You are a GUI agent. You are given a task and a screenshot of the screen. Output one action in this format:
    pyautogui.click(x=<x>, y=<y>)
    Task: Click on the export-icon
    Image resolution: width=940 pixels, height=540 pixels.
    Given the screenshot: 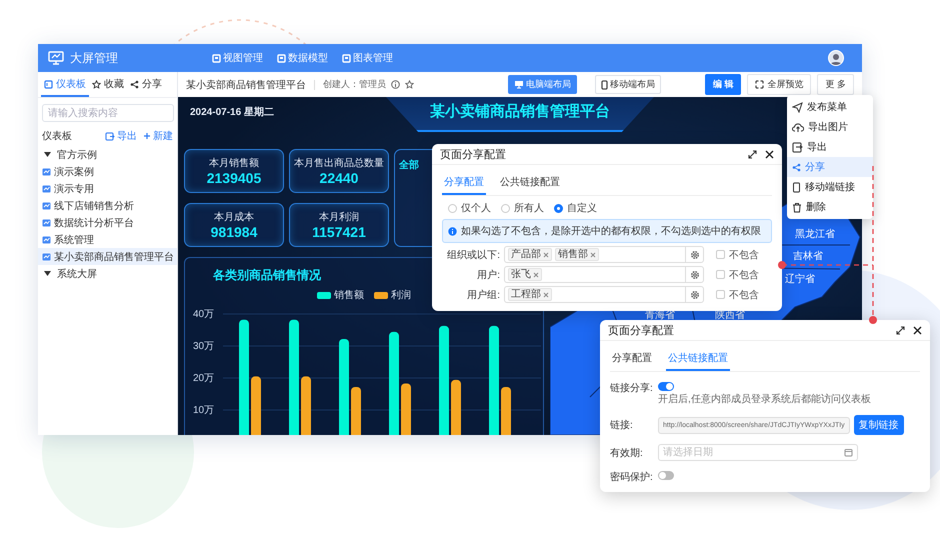 What is the action you would take?
    pyautogui.click(x=110, y=136)
    